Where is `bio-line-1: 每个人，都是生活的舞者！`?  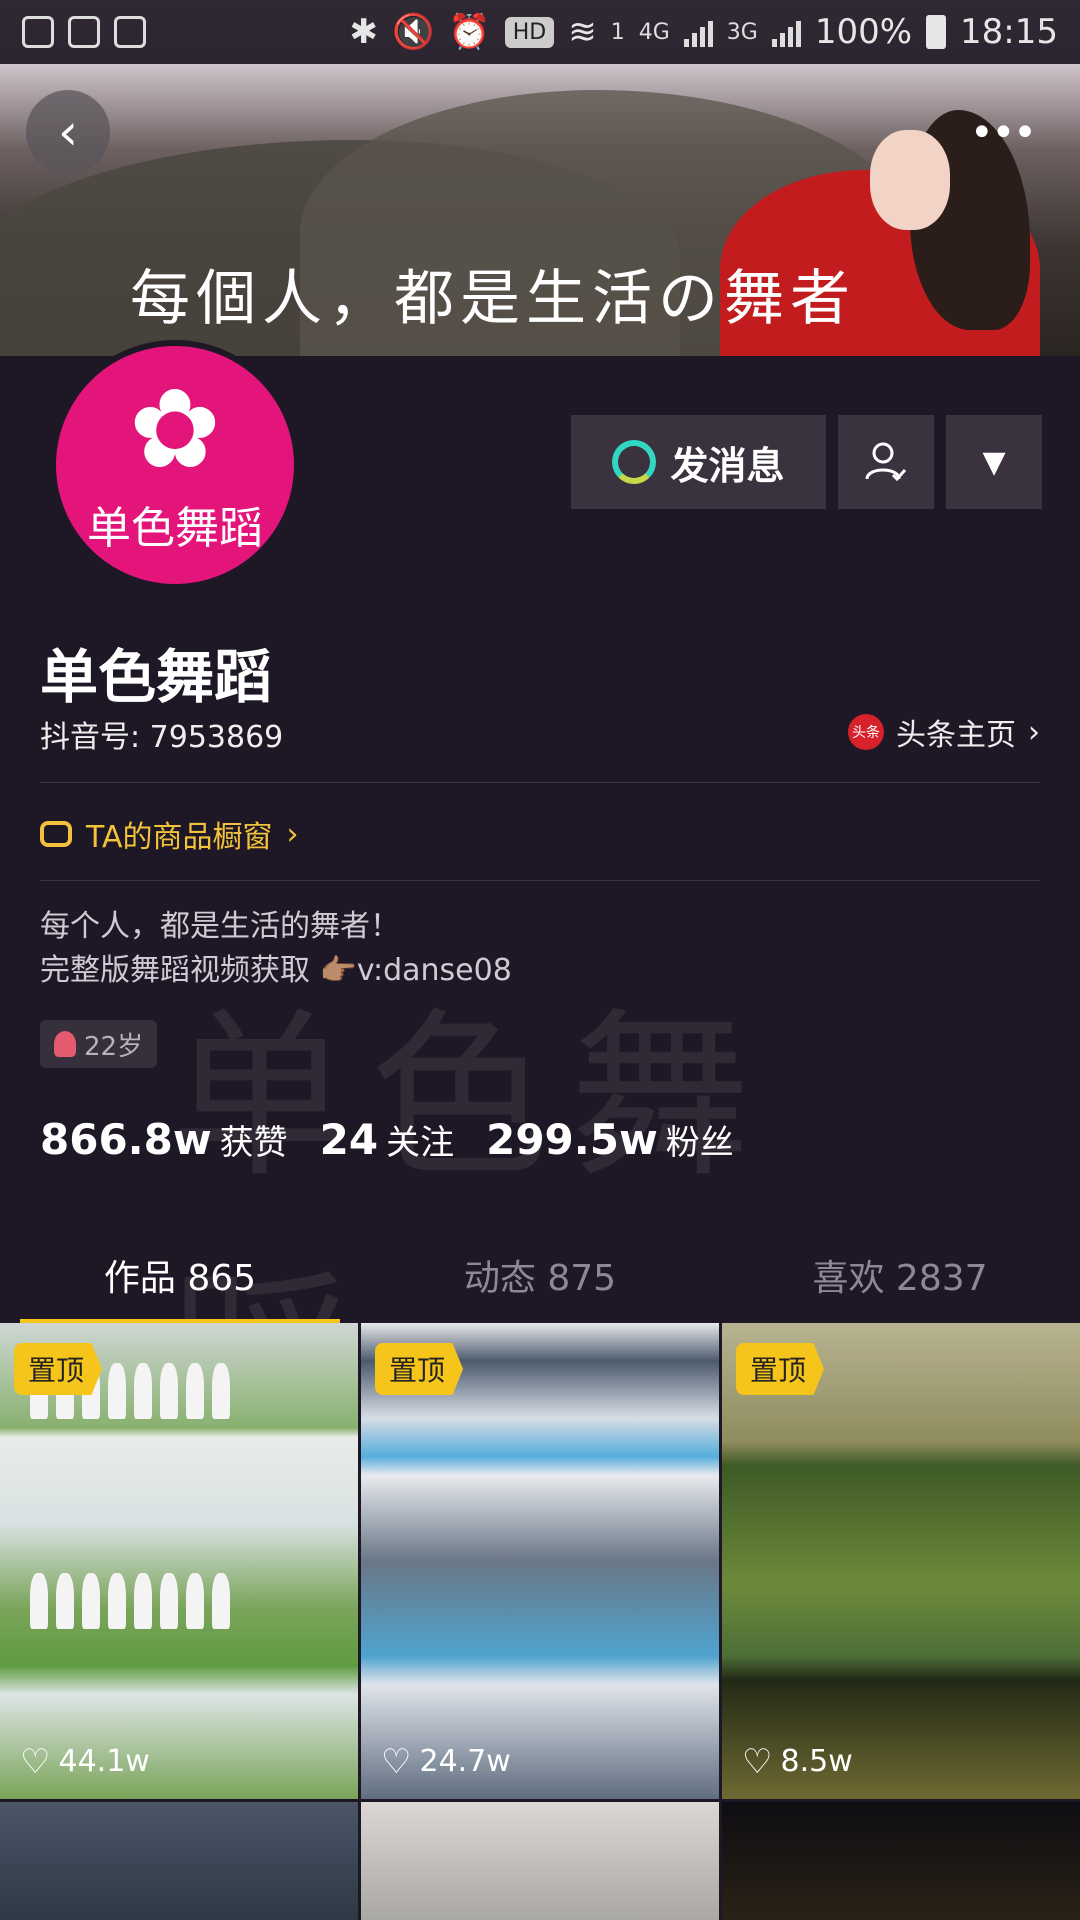 bio-line-1: 每个人，都是生活的舞者！ is located at coordinates (220, 926).